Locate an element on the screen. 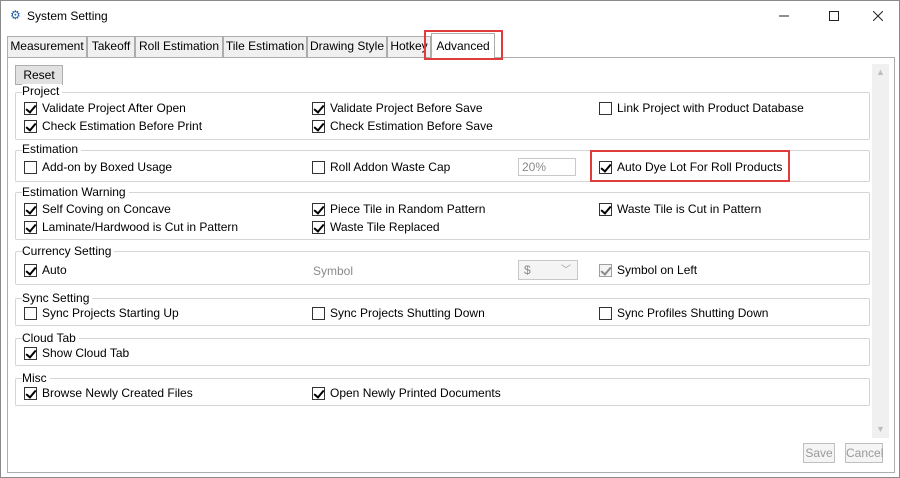 This screenshot has height=478, width=900. minimize-button is located at coordinates (784, 16).